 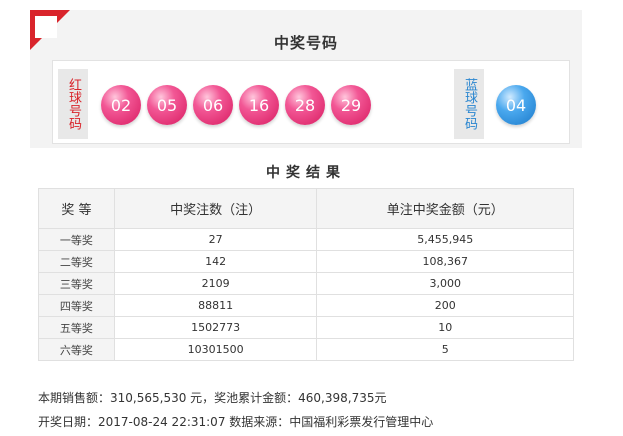 I want to click on prize-level: 二等奖, so click(x=76, y=261).